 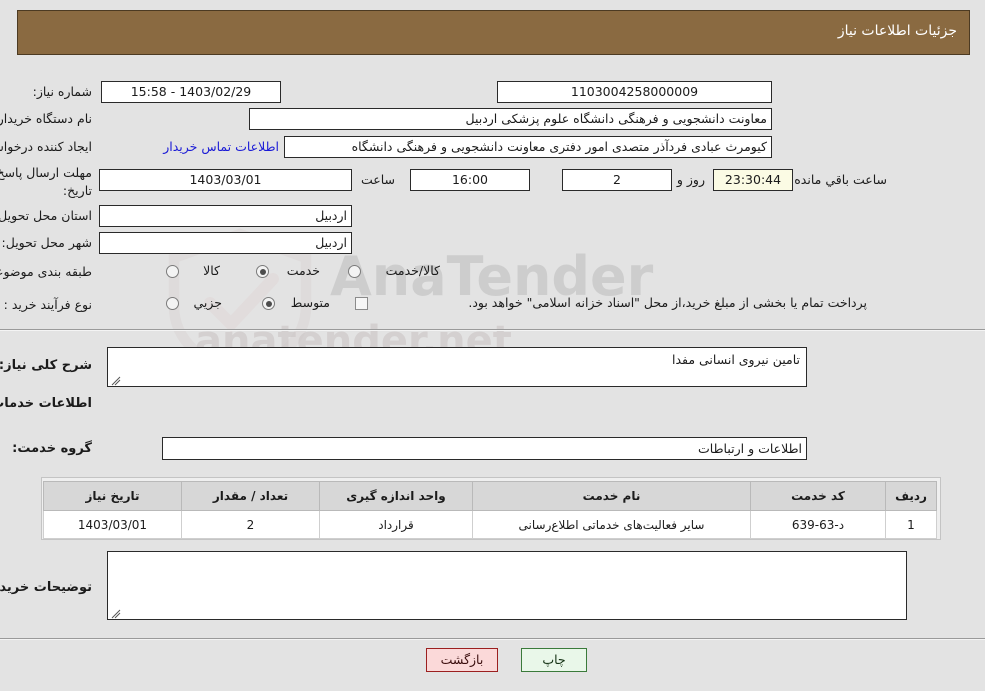 What do you see at coordinates (492, 330) in the screenshot?
I see `divider-top-panel` at bounding box center [492, 330].